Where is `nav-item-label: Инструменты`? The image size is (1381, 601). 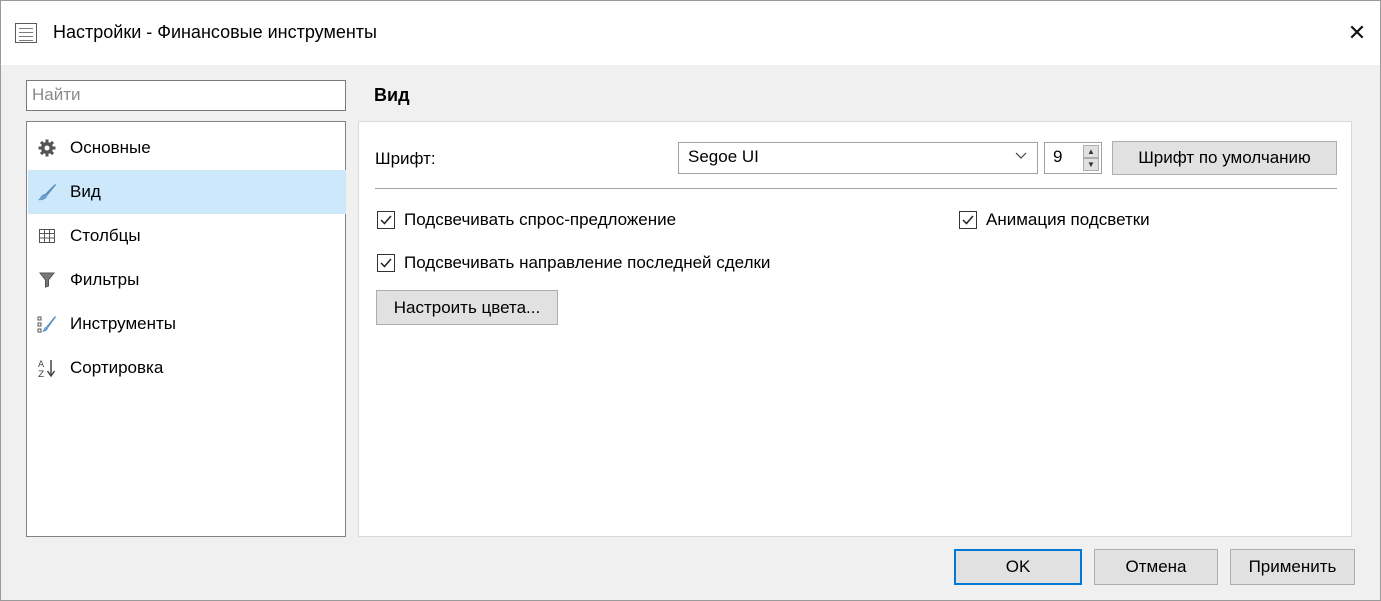
nav-item-label: Инструменты is located at coordinates (123, 323).